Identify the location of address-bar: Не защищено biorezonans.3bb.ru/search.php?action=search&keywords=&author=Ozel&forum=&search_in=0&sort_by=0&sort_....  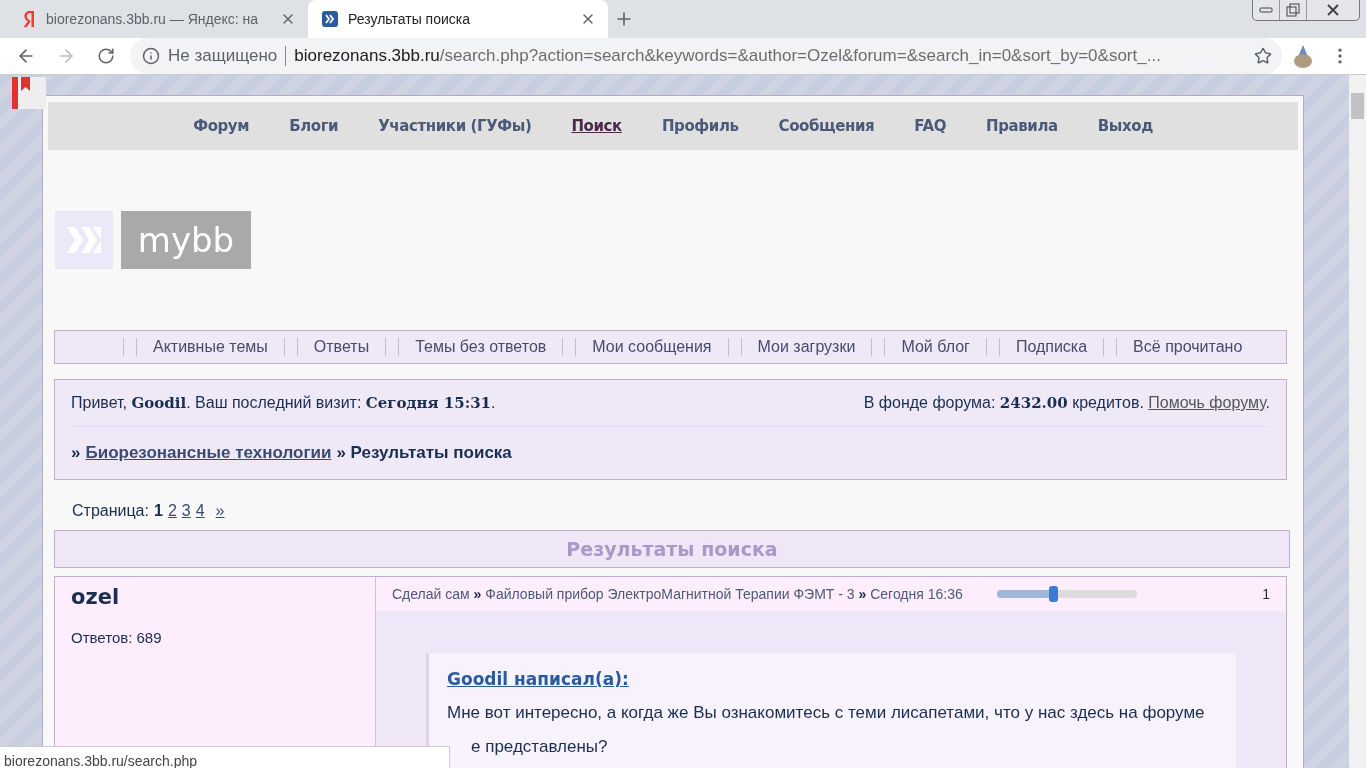
(706, 56).